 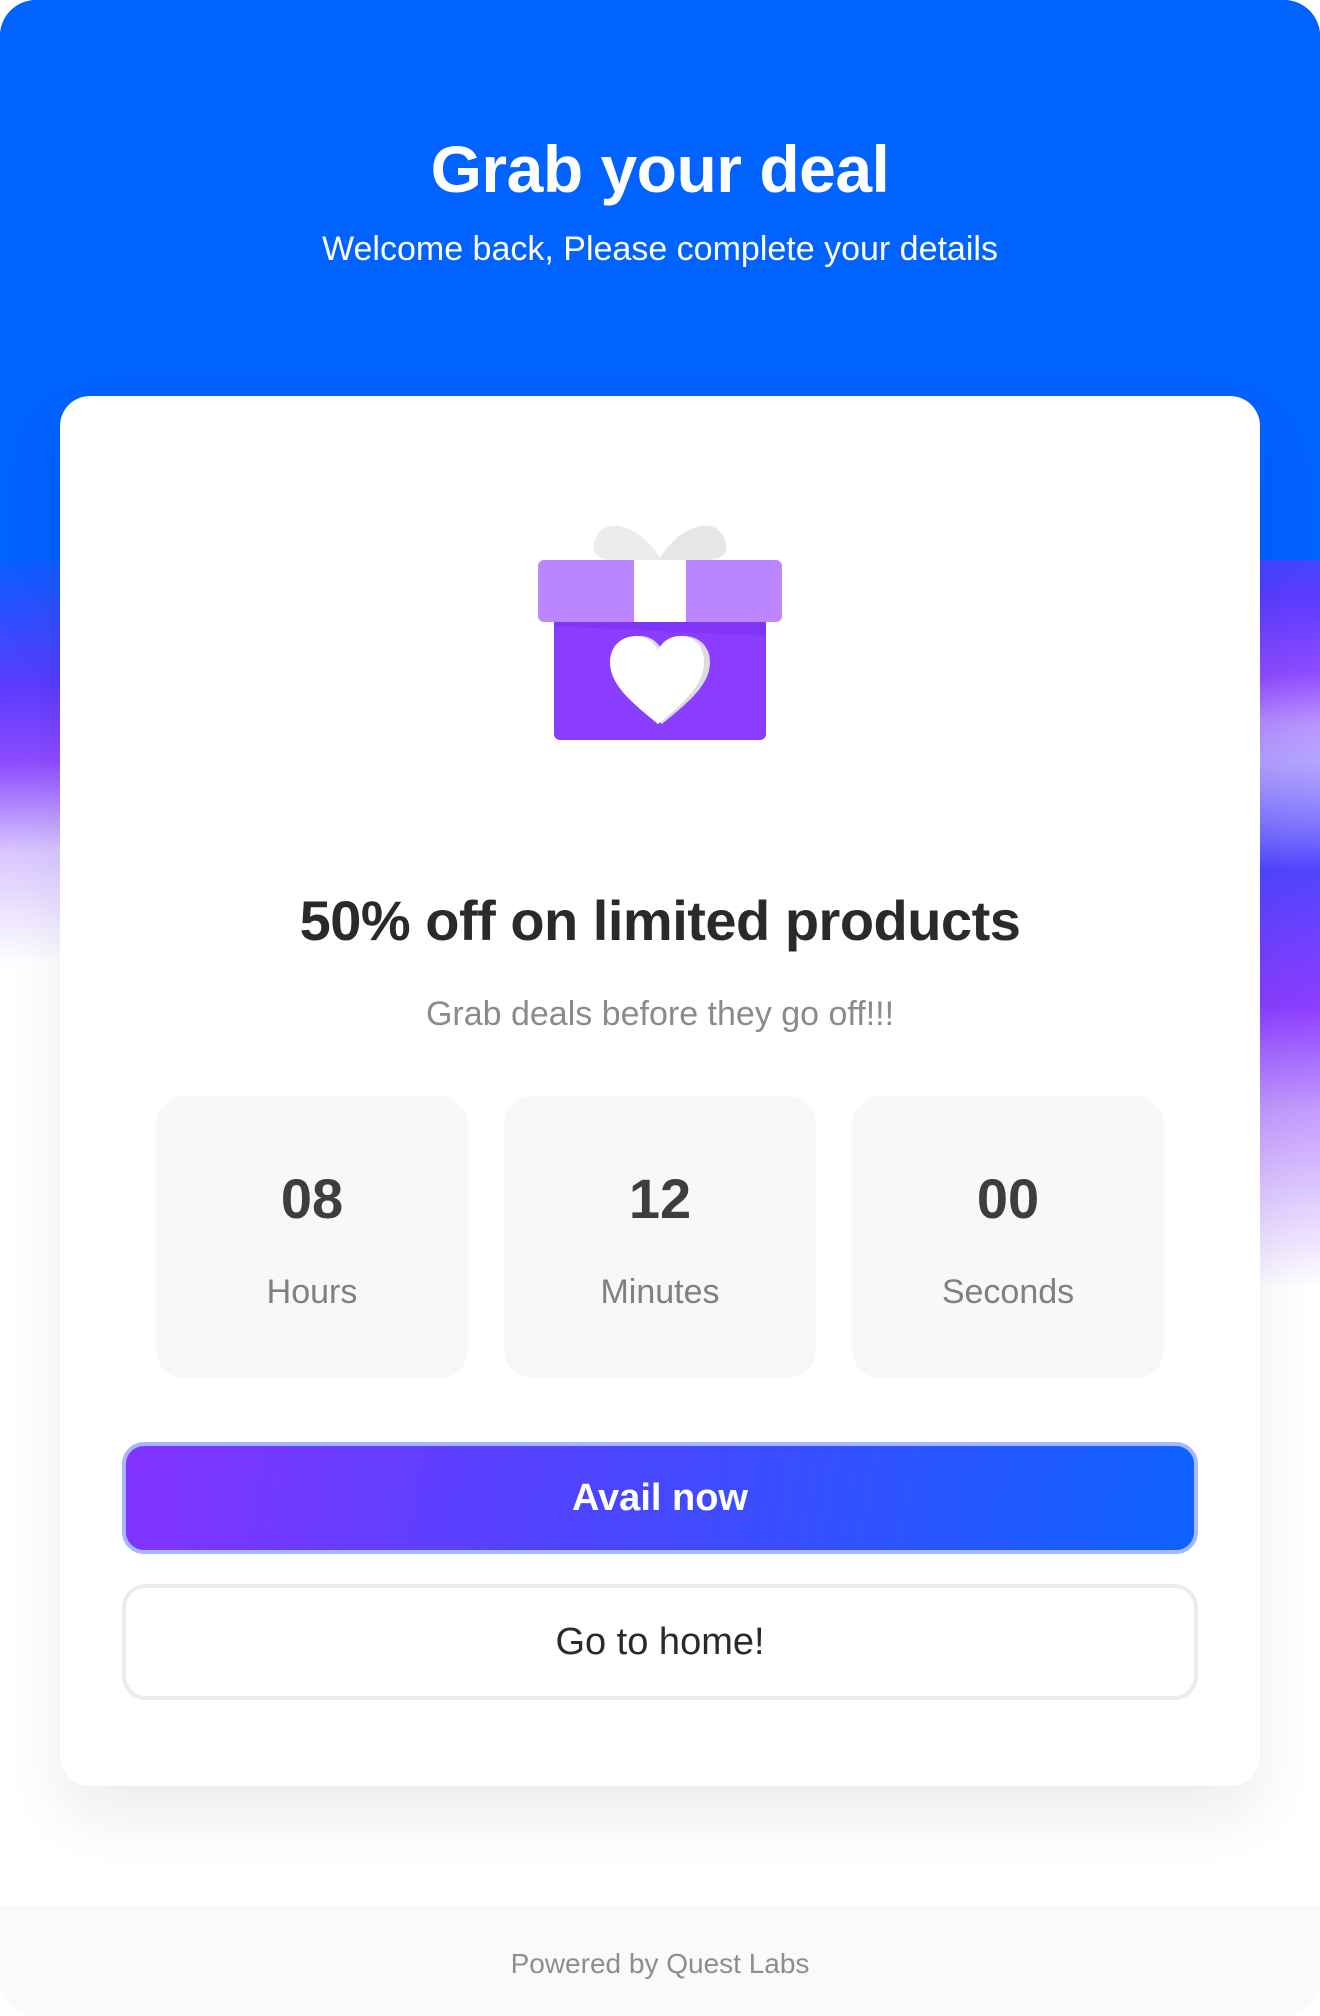 I want to click on countdown-timer: 08 Hours 12 Minutes 00 Seconds, so click(x=660, y=1237).